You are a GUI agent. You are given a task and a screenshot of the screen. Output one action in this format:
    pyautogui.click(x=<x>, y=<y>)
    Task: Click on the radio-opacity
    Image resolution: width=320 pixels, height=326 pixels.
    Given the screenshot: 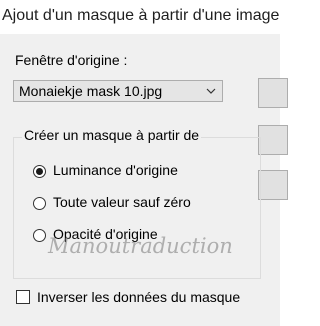 What is the action you would take?
    pyautogui.click(x=39, y=235)
    